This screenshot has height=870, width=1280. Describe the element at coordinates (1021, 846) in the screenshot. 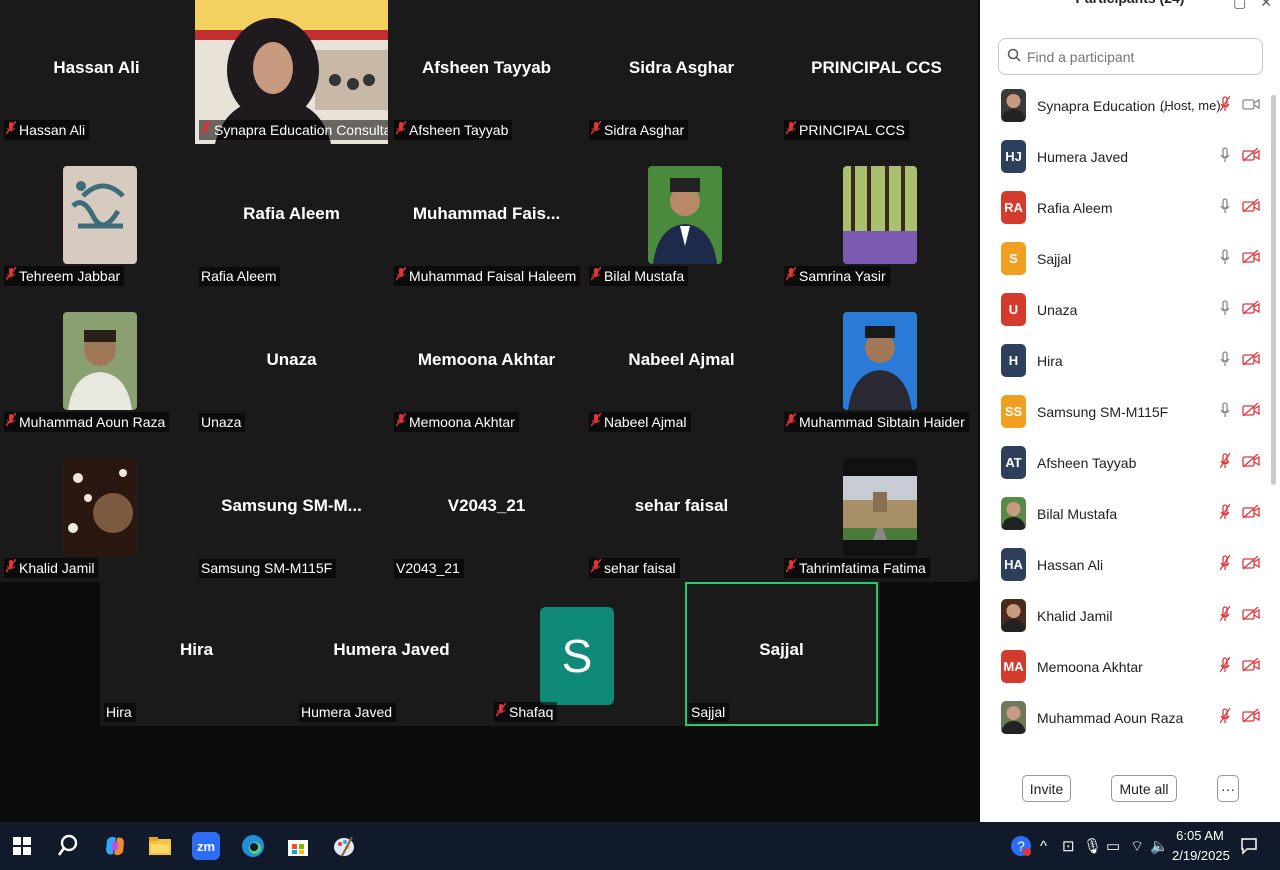

I see `help-tray-icon: ?` at that location.